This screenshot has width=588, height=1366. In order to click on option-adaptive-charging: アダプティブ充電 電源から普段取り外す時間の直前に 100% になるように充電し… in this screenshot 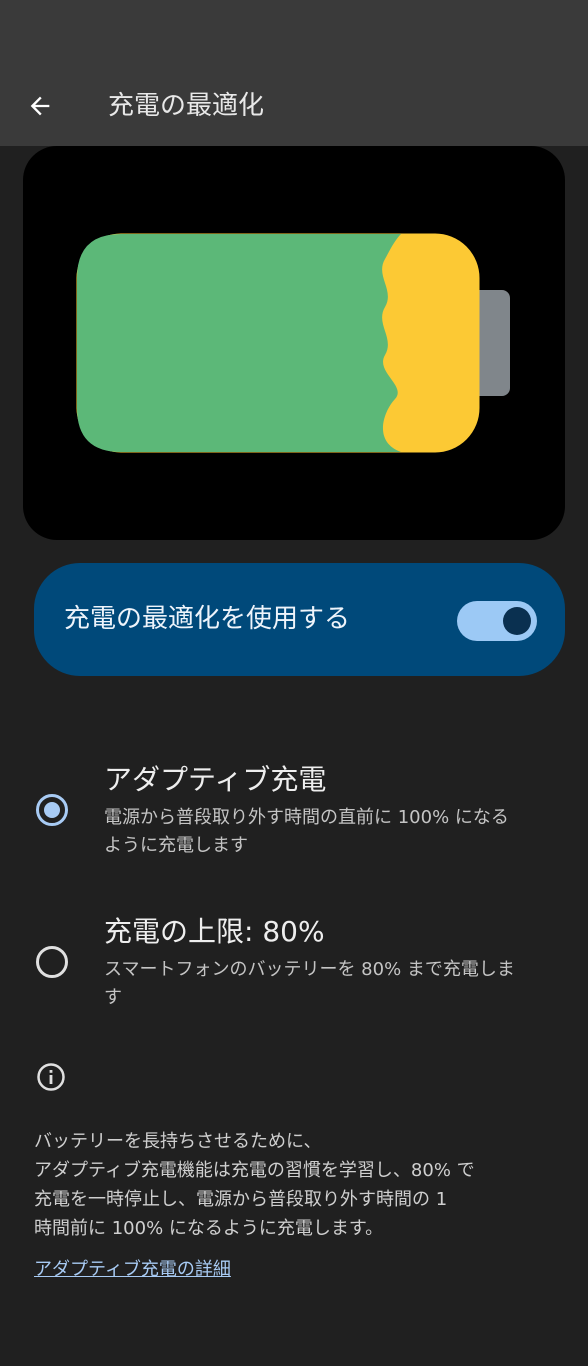, I will do `click(294, 820)`.